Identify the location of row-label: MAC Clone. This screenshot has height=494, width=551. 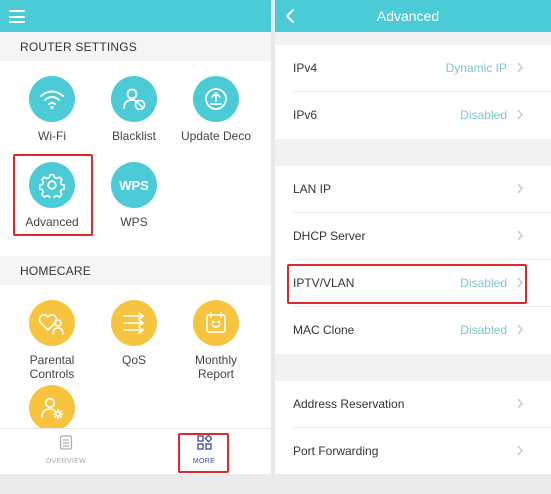
(324, 330).